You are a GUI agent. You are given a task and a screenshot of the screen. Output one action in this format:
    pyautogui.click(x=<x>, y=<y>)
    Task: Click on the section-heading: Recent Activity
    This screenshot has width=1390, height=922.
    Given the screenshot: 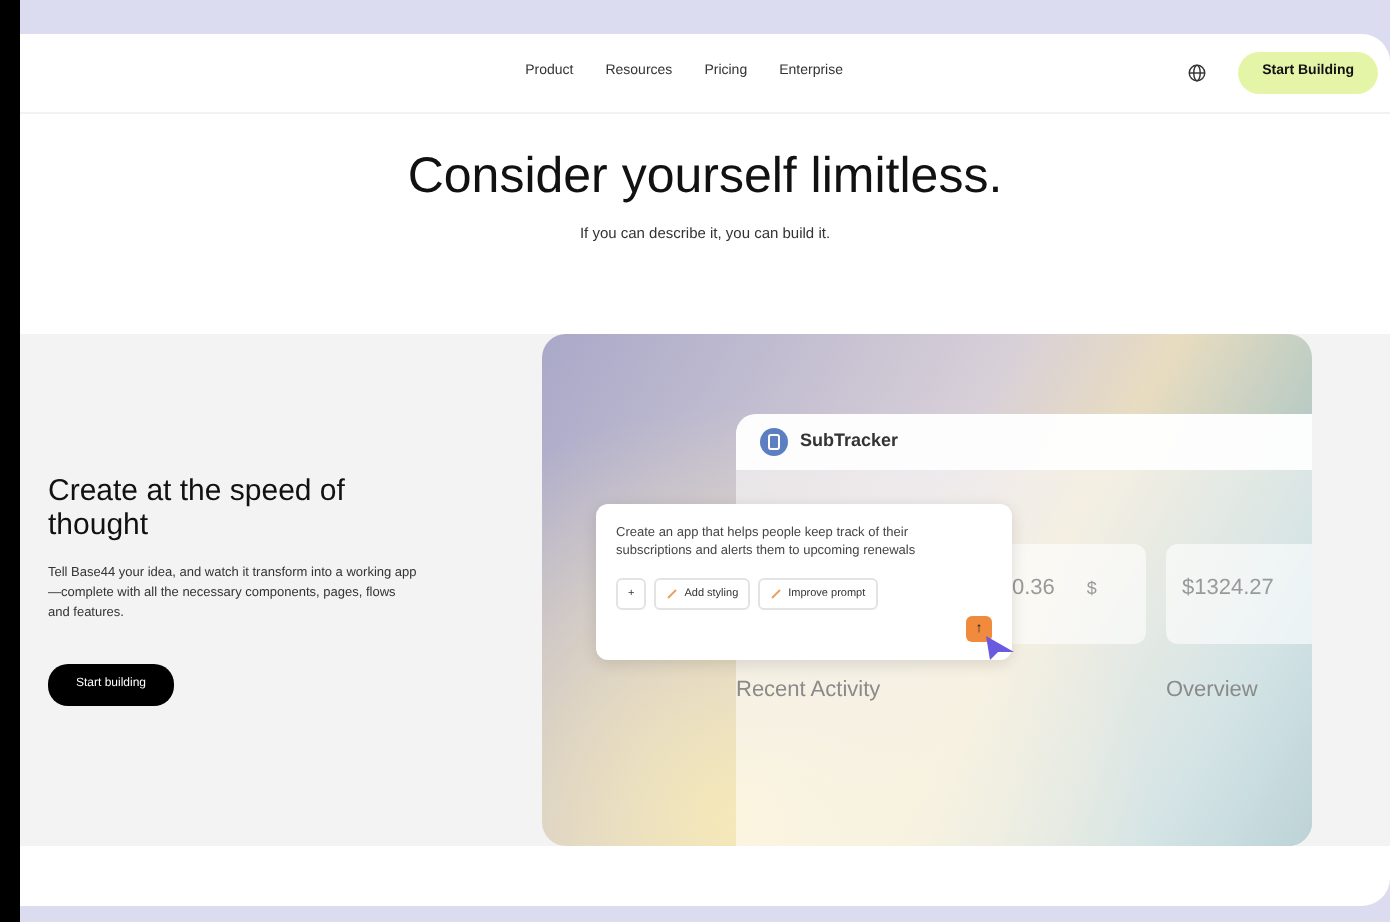 What is the action you would take?
    pyautogui.click(x=808, y=691)
    